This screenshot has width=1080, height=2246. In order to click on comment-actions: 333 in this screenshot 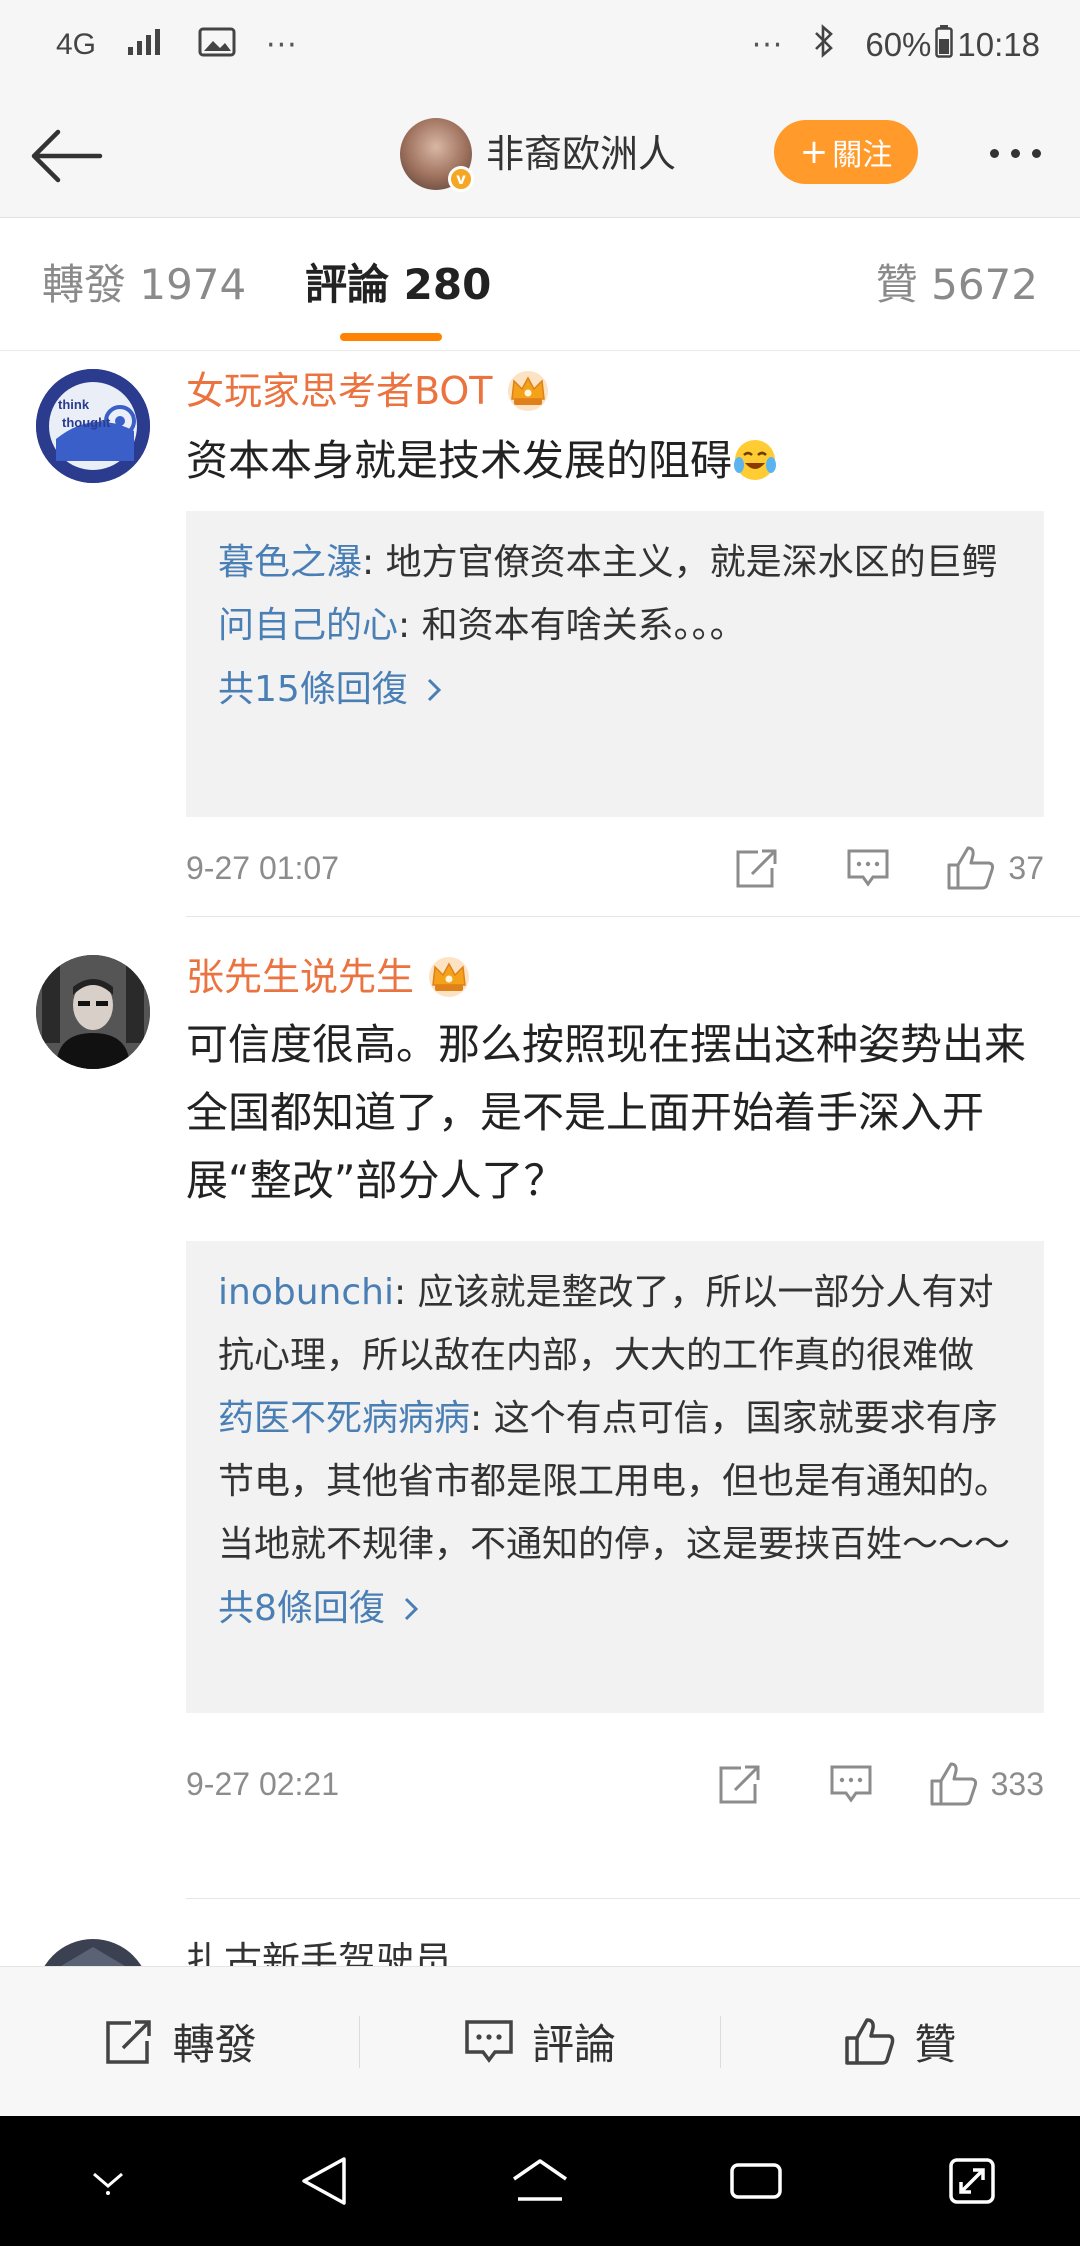, I will do `click(880, 1784)`.